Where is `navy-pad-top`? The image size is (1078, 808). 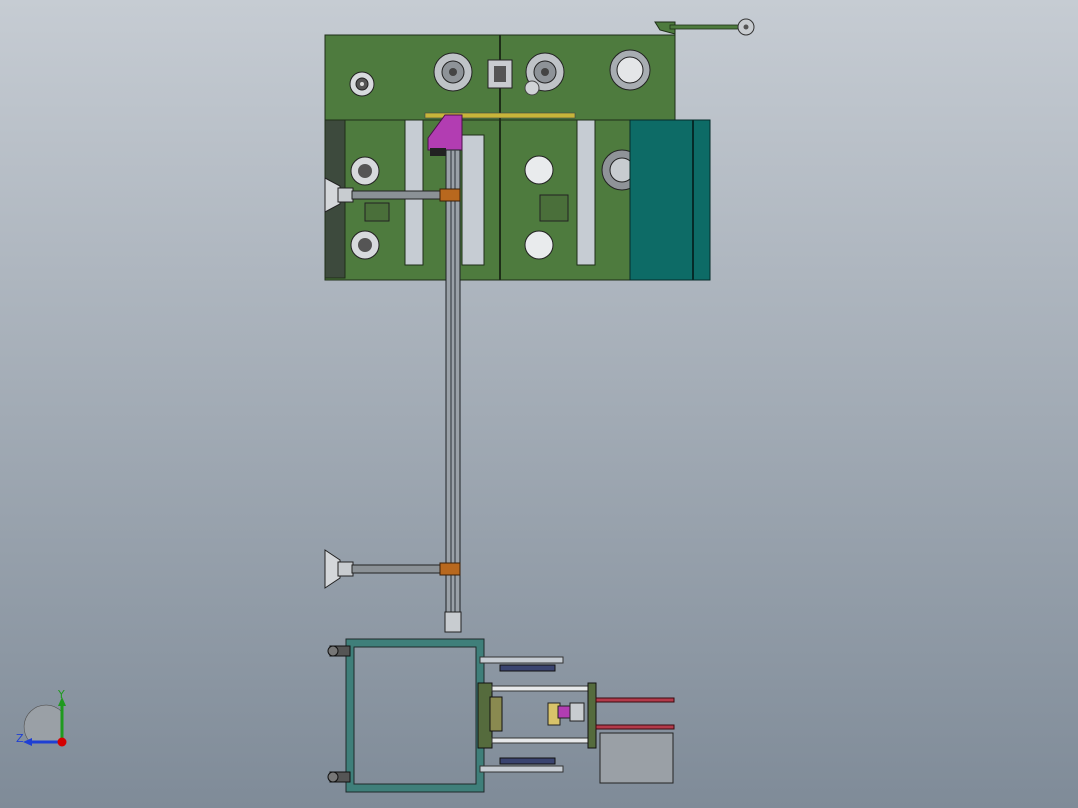 navy-pad-top is located at coordinates (527, 668).